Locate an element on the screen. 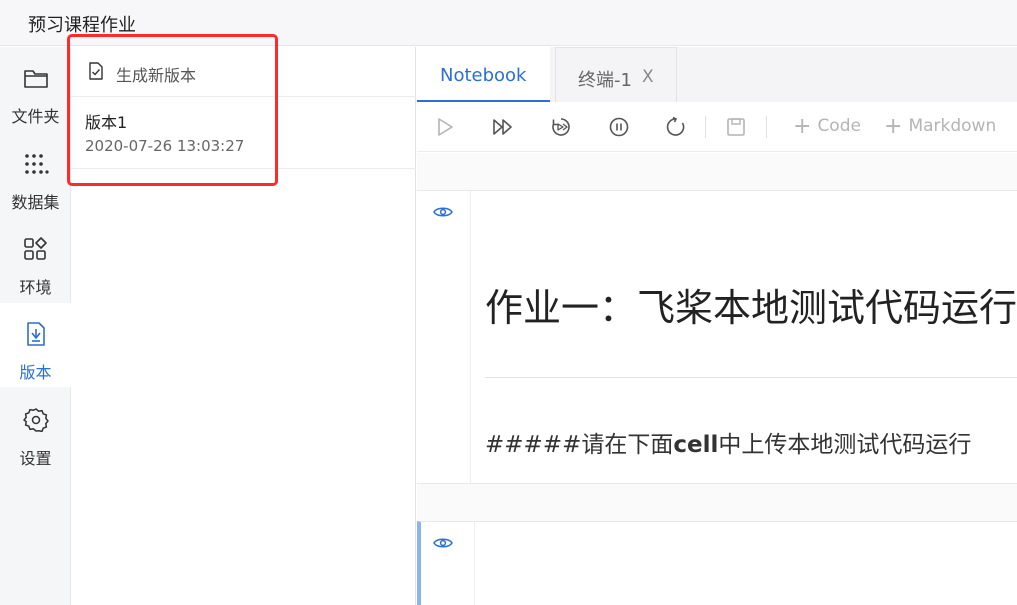 The image size is (1017, 605). version-timestamp: 2020-07-26 13:03:27 is located at coordinates (165, 146).